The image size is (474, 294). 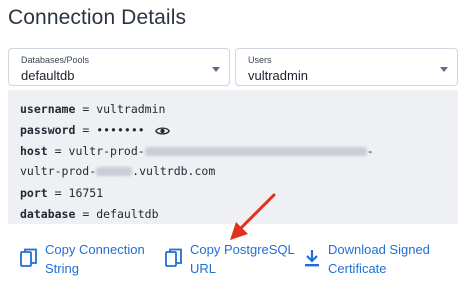 I want to click on copy-connection-string-label-line1: Copy Connection, so click(x=95, y=249).